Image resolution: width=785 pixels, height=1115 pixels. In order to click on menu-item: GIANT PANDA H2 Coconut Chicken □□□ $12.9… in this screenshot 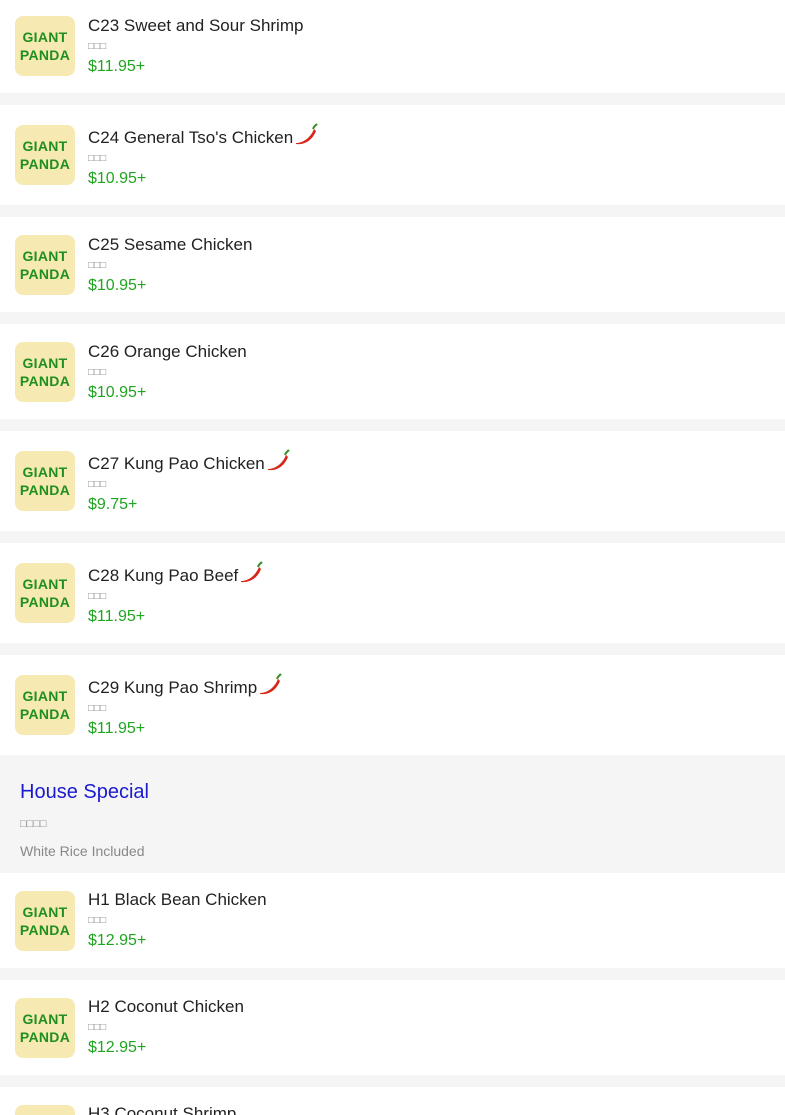, I will do `click(392, 1027)`.